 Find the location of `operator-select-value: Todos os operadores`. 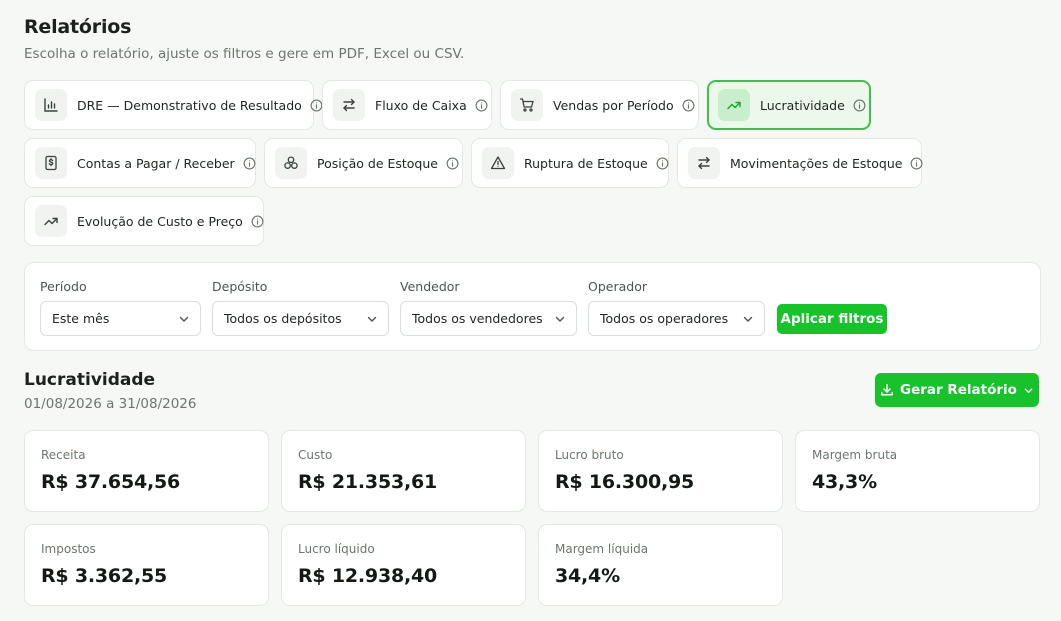

operator-select-value: Todos os operadores is located at coordinates (664, 318).